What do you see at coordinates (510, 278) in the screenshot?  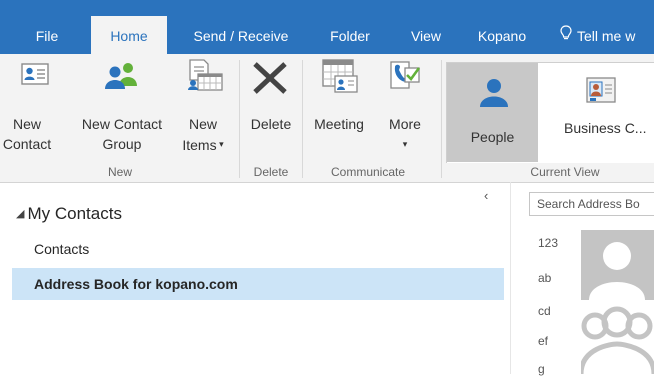 I see `pane-splitter` at bounding box center [510, 278].